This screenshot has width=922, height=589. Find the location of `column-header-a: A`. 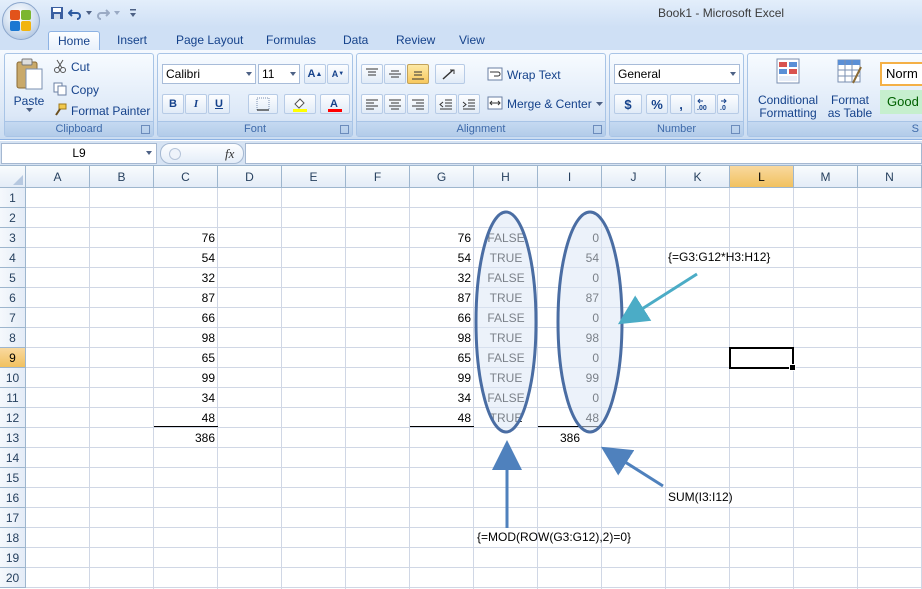

column-header-a: A is located at coordinates (58, 177).